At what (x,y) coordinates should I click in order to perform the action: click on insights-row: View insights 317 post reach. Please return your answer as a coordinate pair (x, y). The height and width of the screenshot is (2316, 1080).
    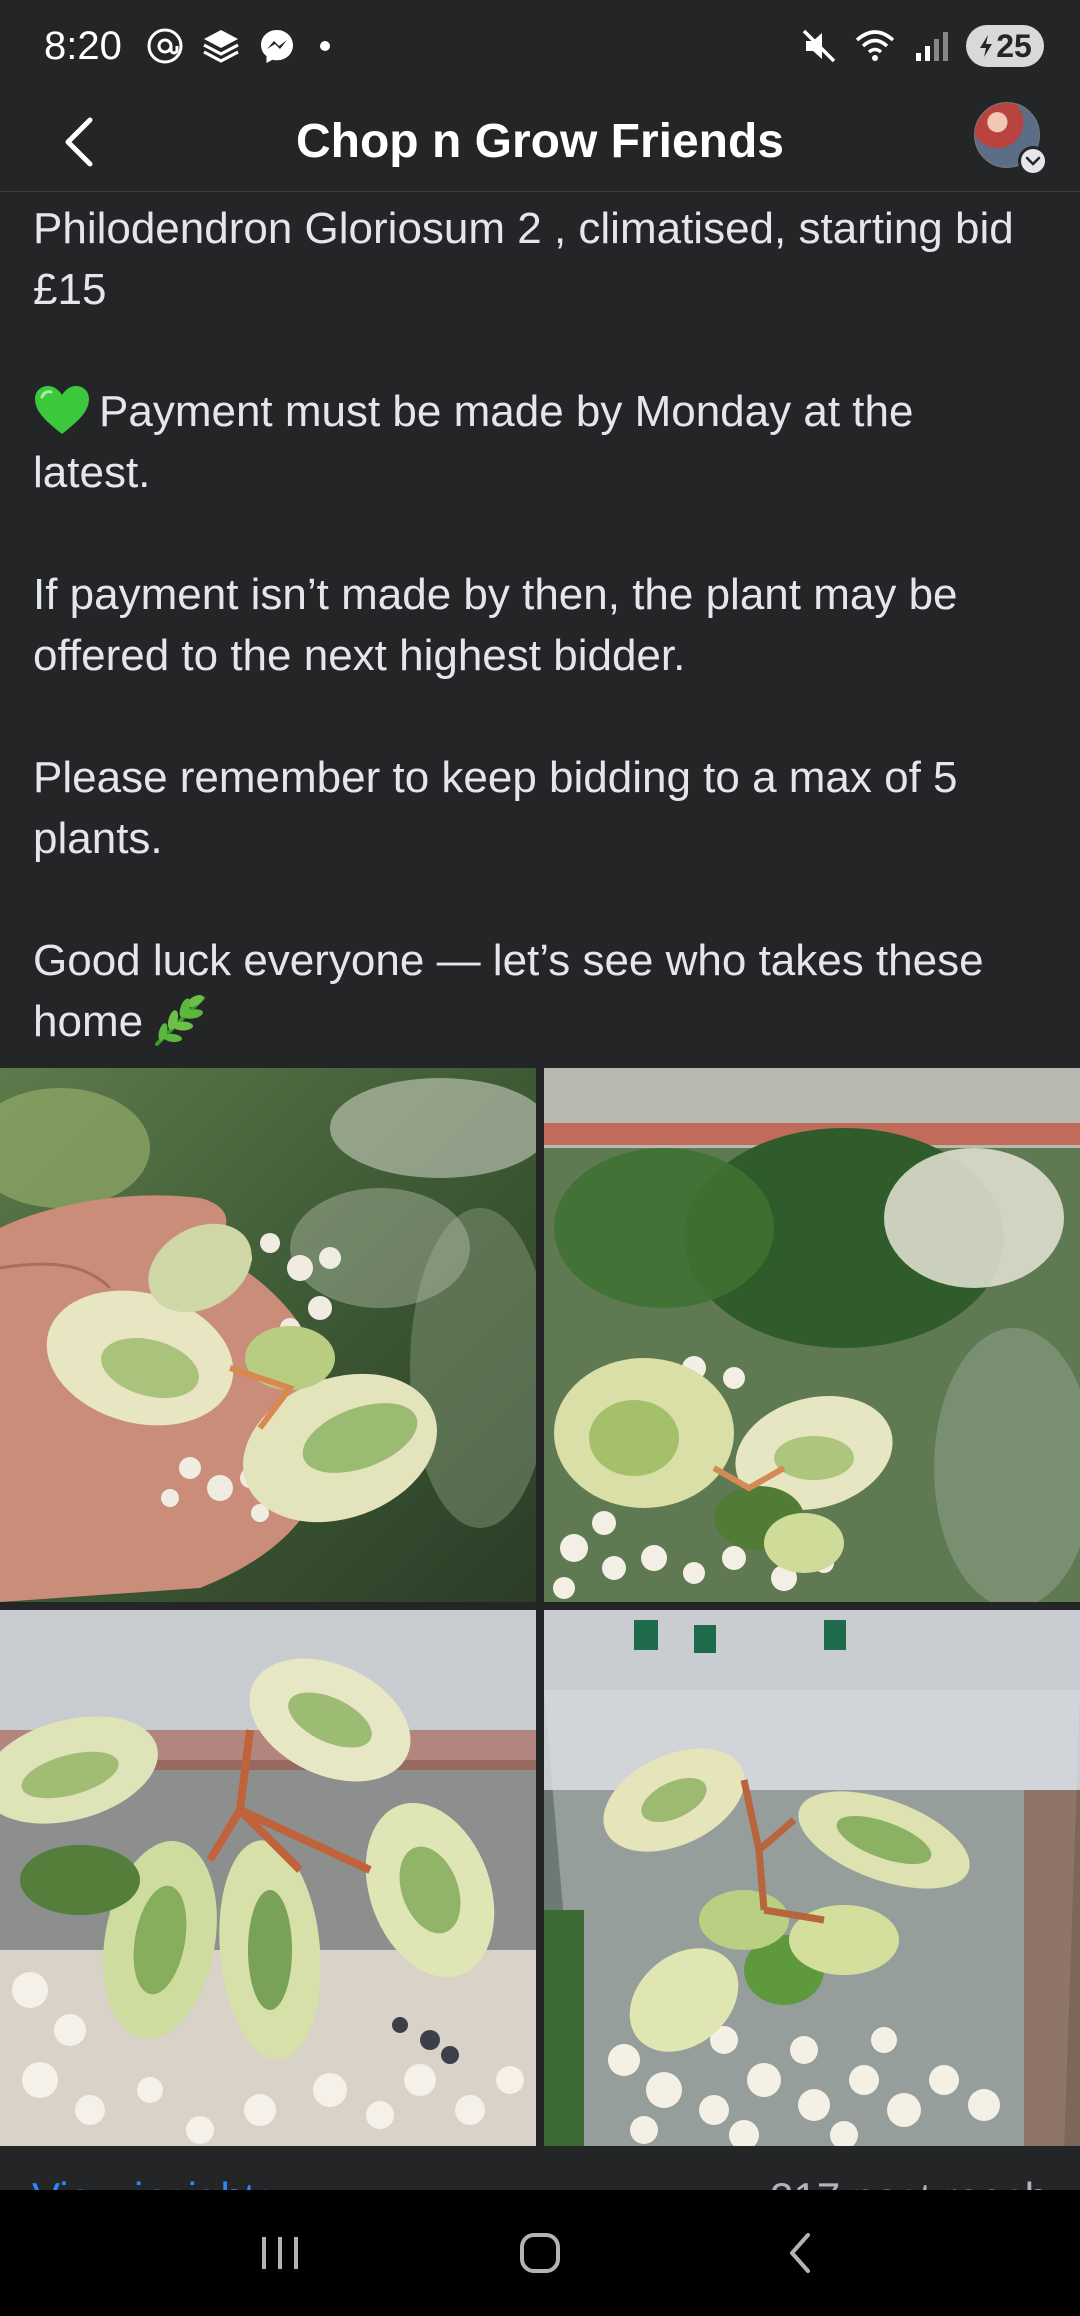
    Looking at the image, I should click on (540, 2168).